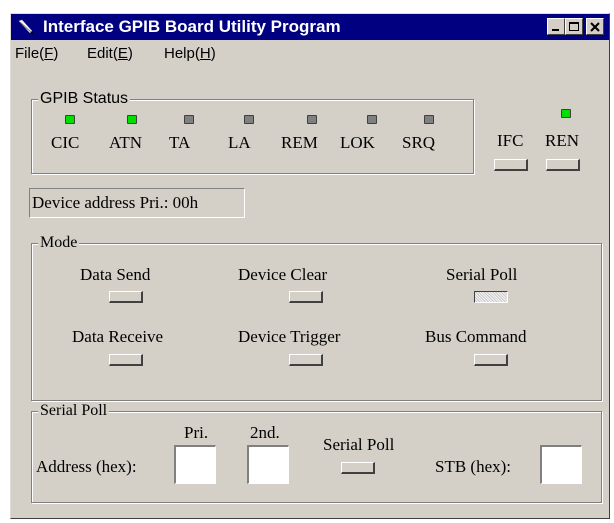 Image resolution: width=614 pixels, height=523 pixels. I want to click on menu-edit: Edit(E), so click(110, 53).